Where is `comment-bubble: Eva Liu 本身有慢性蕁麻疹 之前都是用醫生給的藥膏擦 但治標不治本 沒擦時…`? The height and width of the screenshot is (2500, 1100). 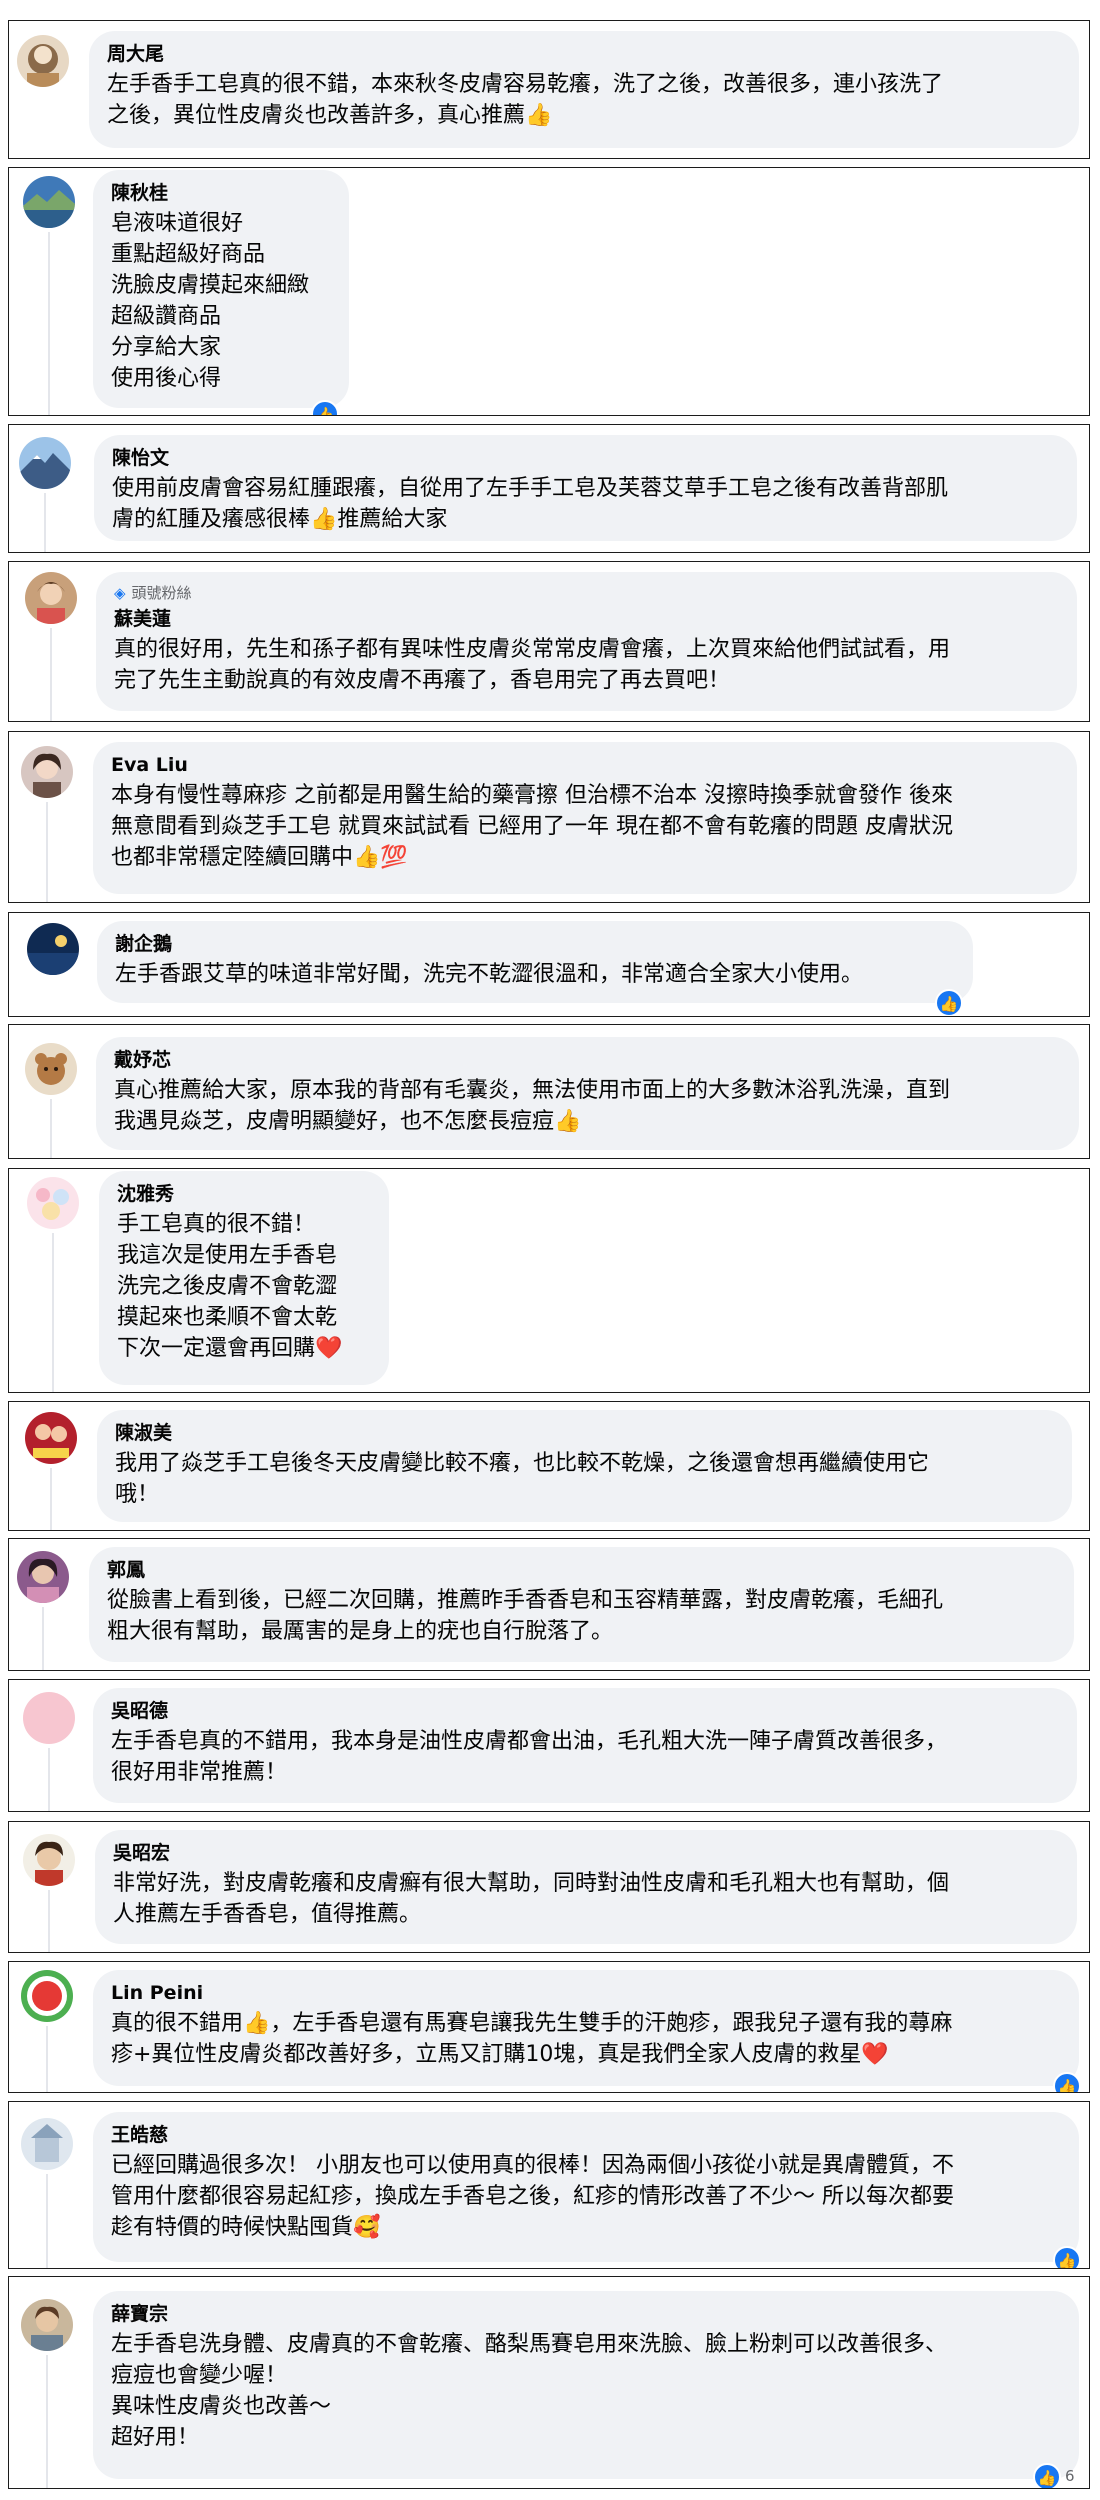
comment-bubble: Eva Liu 本身有慢性蕁麻疹 之前都是用醫生給的藥膏擦 但治標不治本 沒擦時… is located at coordinates (585, 818).